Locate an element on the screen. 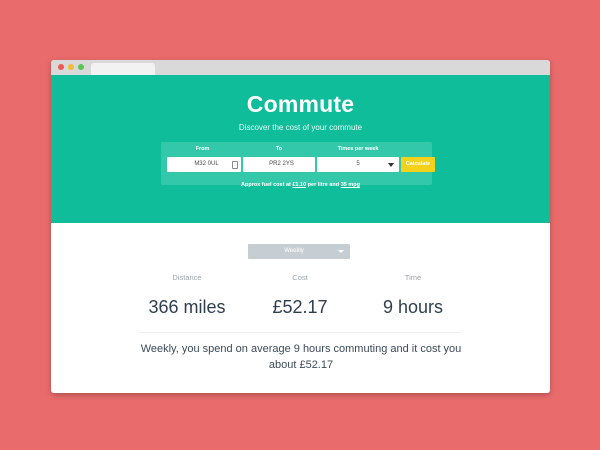 This screenshot has width=600, height=450. to-input-value: PR2 2YS is located at coordinates (281, 164).